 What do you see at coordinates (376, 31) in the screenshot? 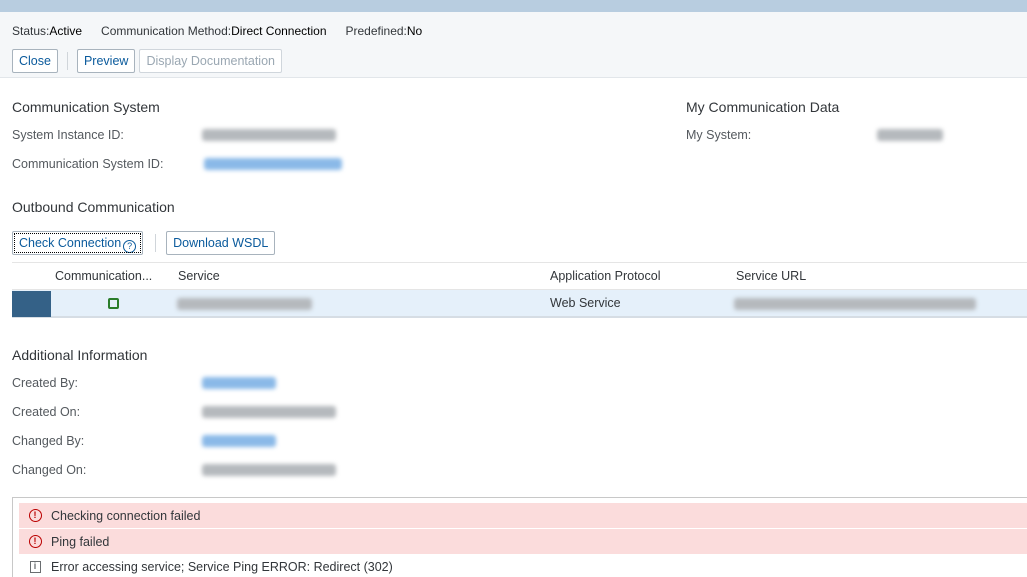
I see `predefined-label: Predefined:` at bounding box center [376, 31].